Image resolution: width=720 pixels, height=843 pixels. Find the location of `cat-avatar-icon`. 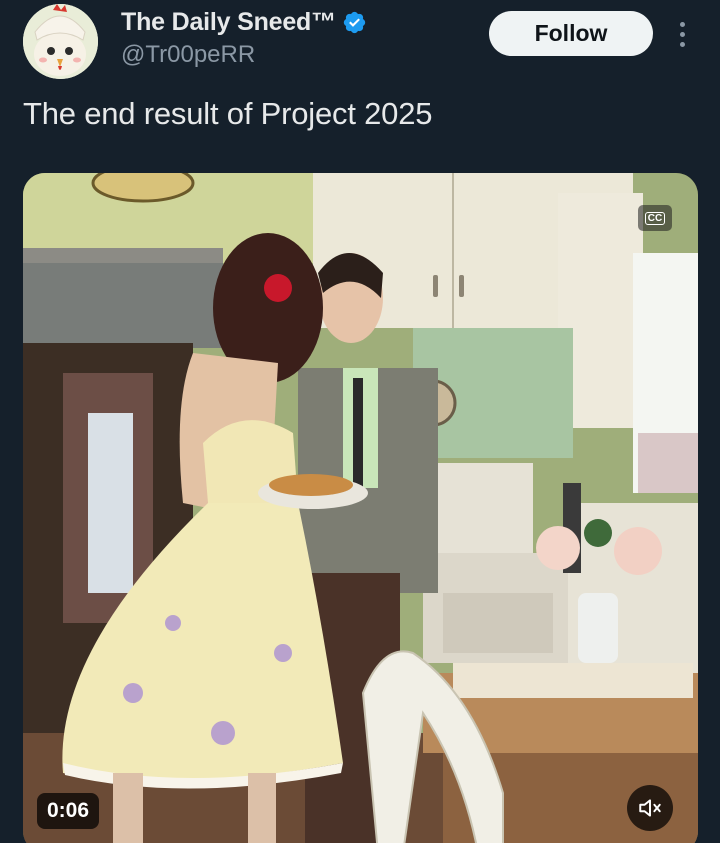

cat-avatar-icon is located at coordinates (60, 41).